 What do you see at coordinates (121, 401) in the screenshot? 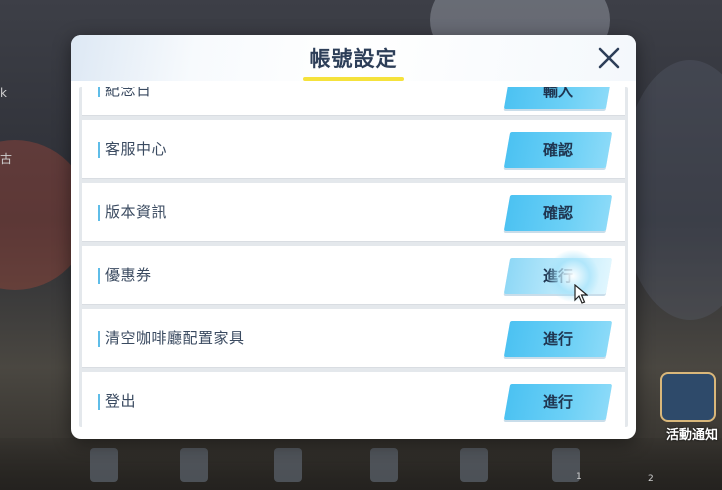
I see `settings-row-label: 登出` at bounding box center [121, 401].